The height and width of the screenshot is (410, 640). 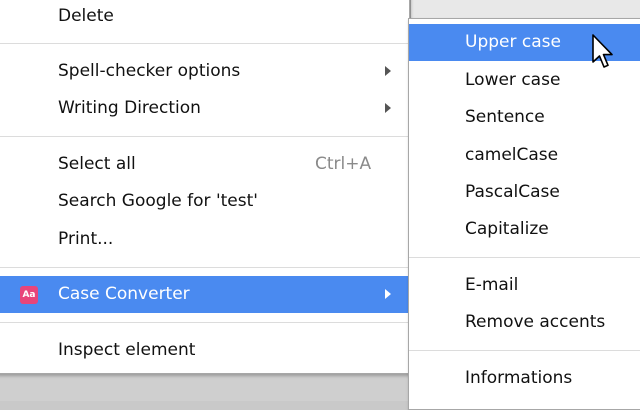 What do you see at coordinates (129, 108) in the screenshot?
I see `menu-item-label: Writing Direction` at bounding box center [129, 108].